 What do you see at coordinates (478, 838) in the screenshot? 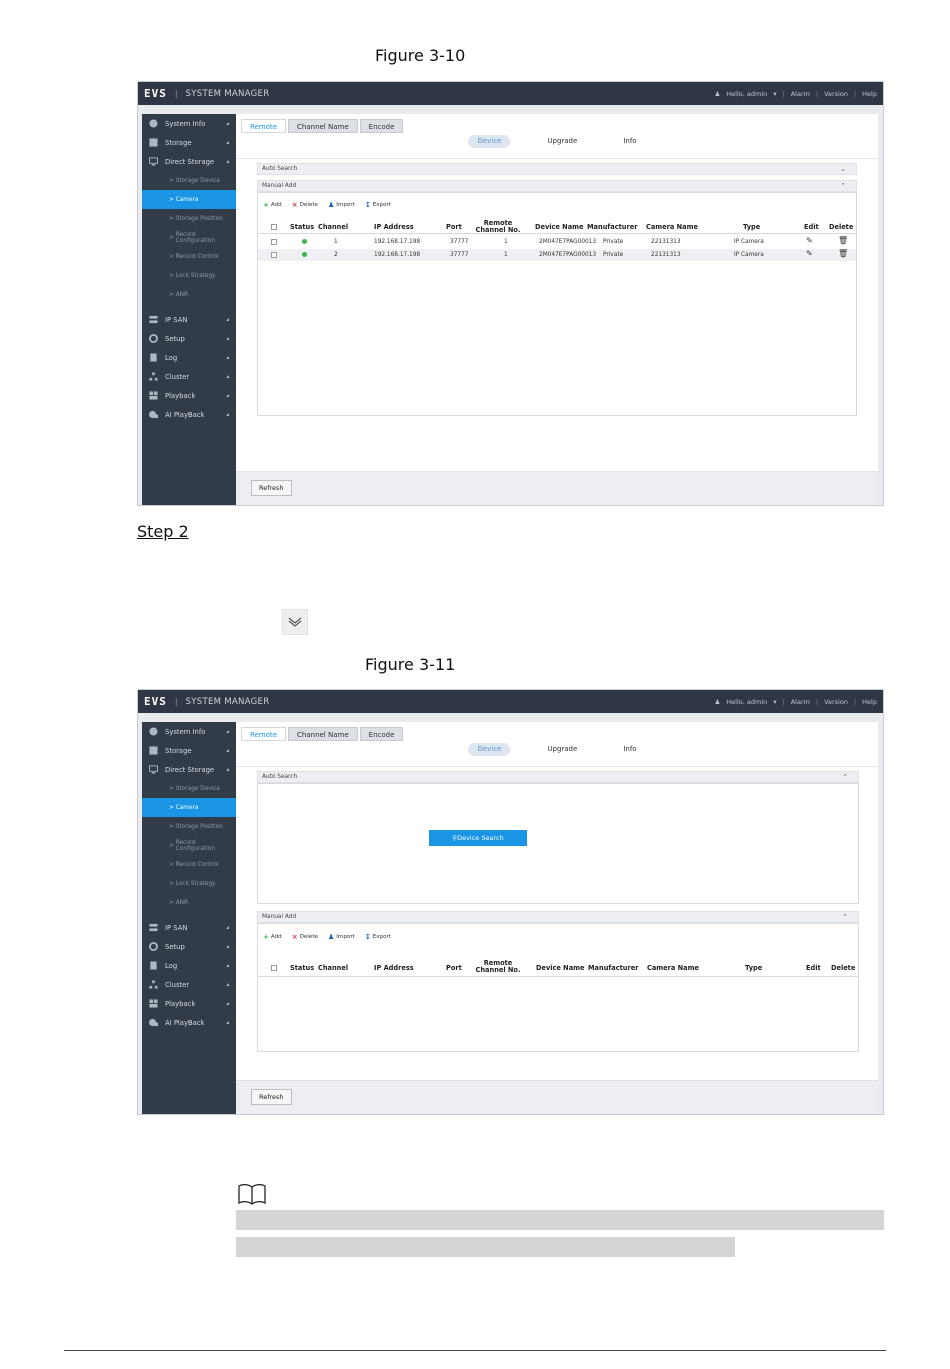
I see `device-search-button: ⚲Device Search` at bounding box center [478, 838].